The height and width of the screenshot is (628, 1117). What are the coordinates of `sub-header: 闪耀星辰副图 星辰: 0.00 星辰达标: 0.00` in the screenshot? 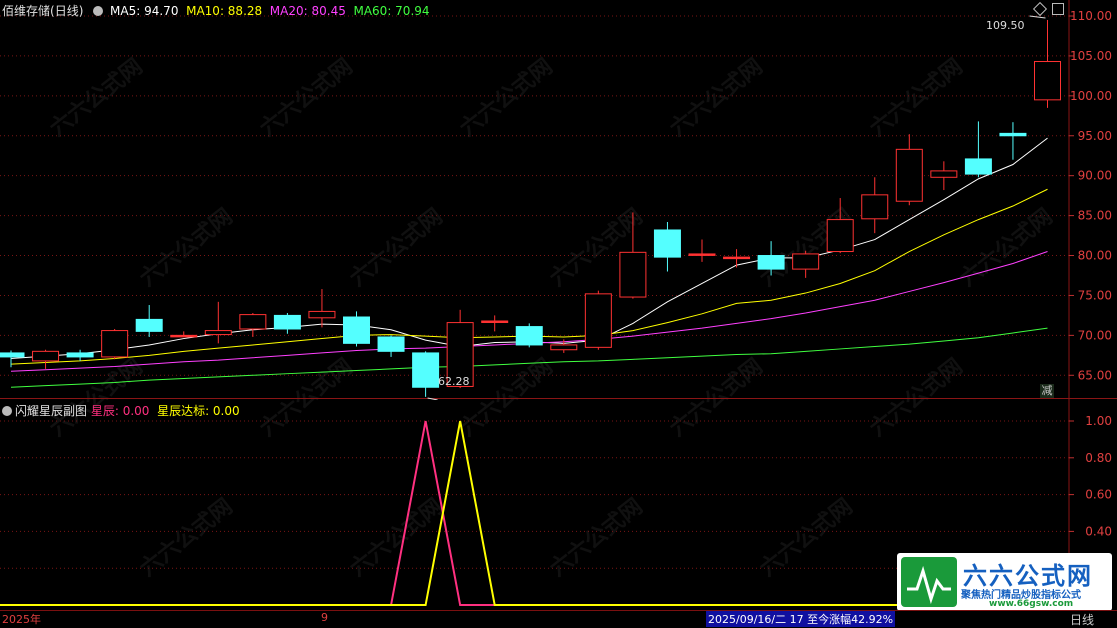 It's located at (121, 410).